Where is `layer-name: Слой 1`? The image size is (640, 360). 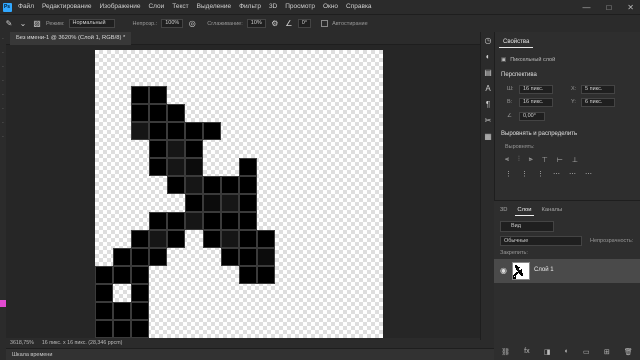
layer-name: Слой 1 is located at coordinates (544, 270).